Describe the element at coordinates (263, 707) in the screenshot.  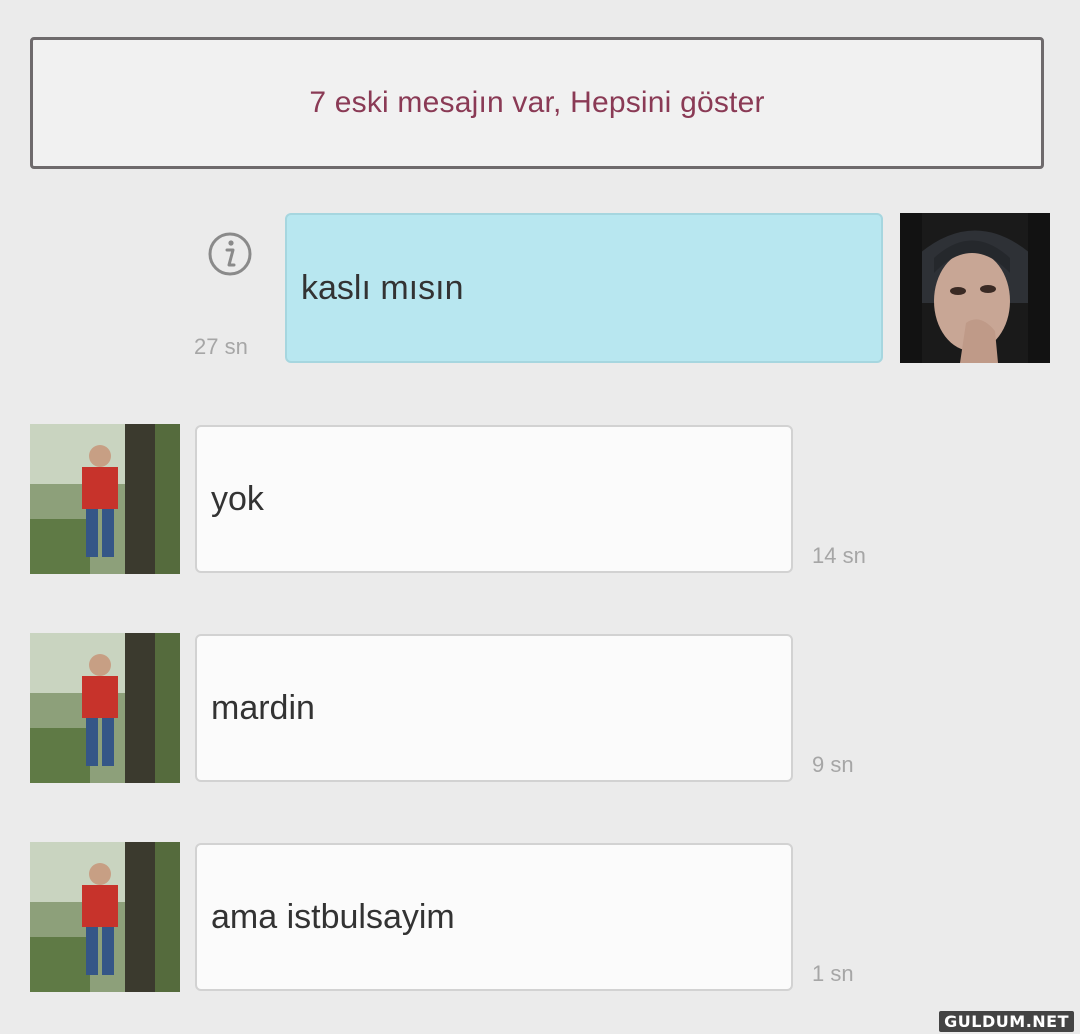
I see `message-text: mardin` at that location.